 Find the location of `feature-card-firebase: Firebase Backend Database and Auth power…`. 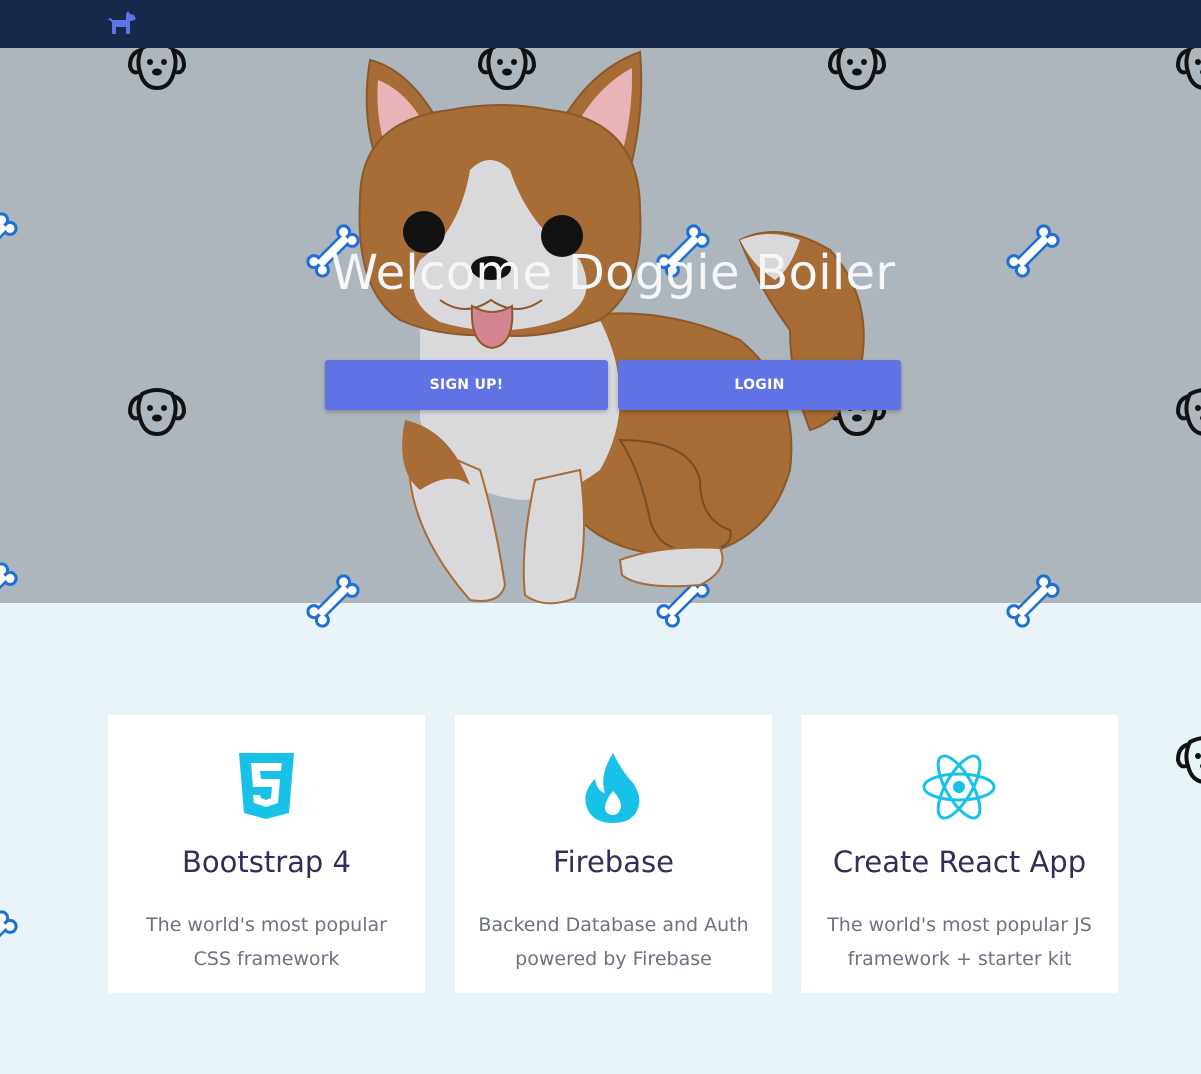

feature-card-firebase: Firebase Backend Database and Auth power… is located at coordinates (613, 854).